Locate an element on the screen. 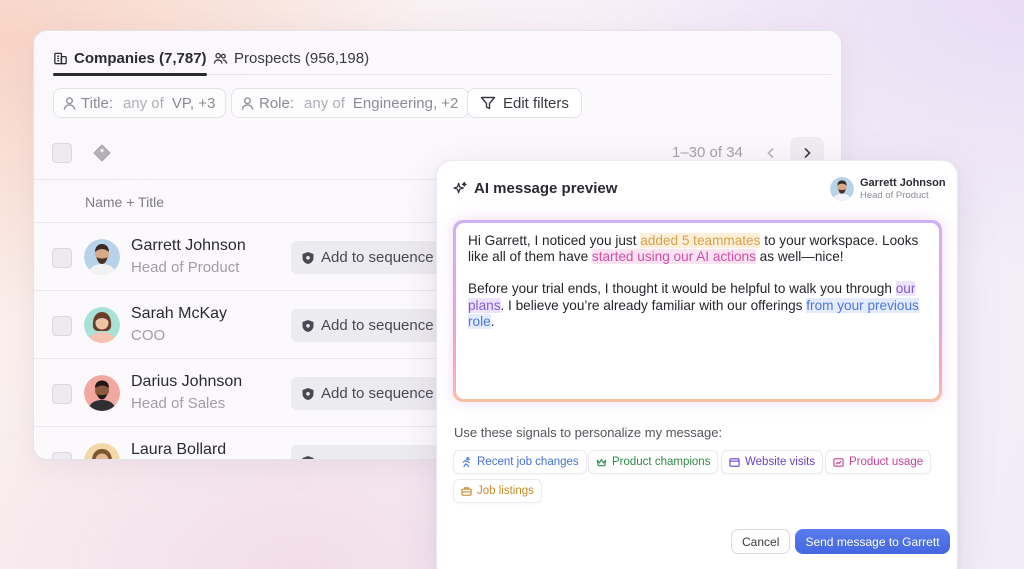  tab-prospects: Prospects (956,198) is located at coordinates (291, 58).